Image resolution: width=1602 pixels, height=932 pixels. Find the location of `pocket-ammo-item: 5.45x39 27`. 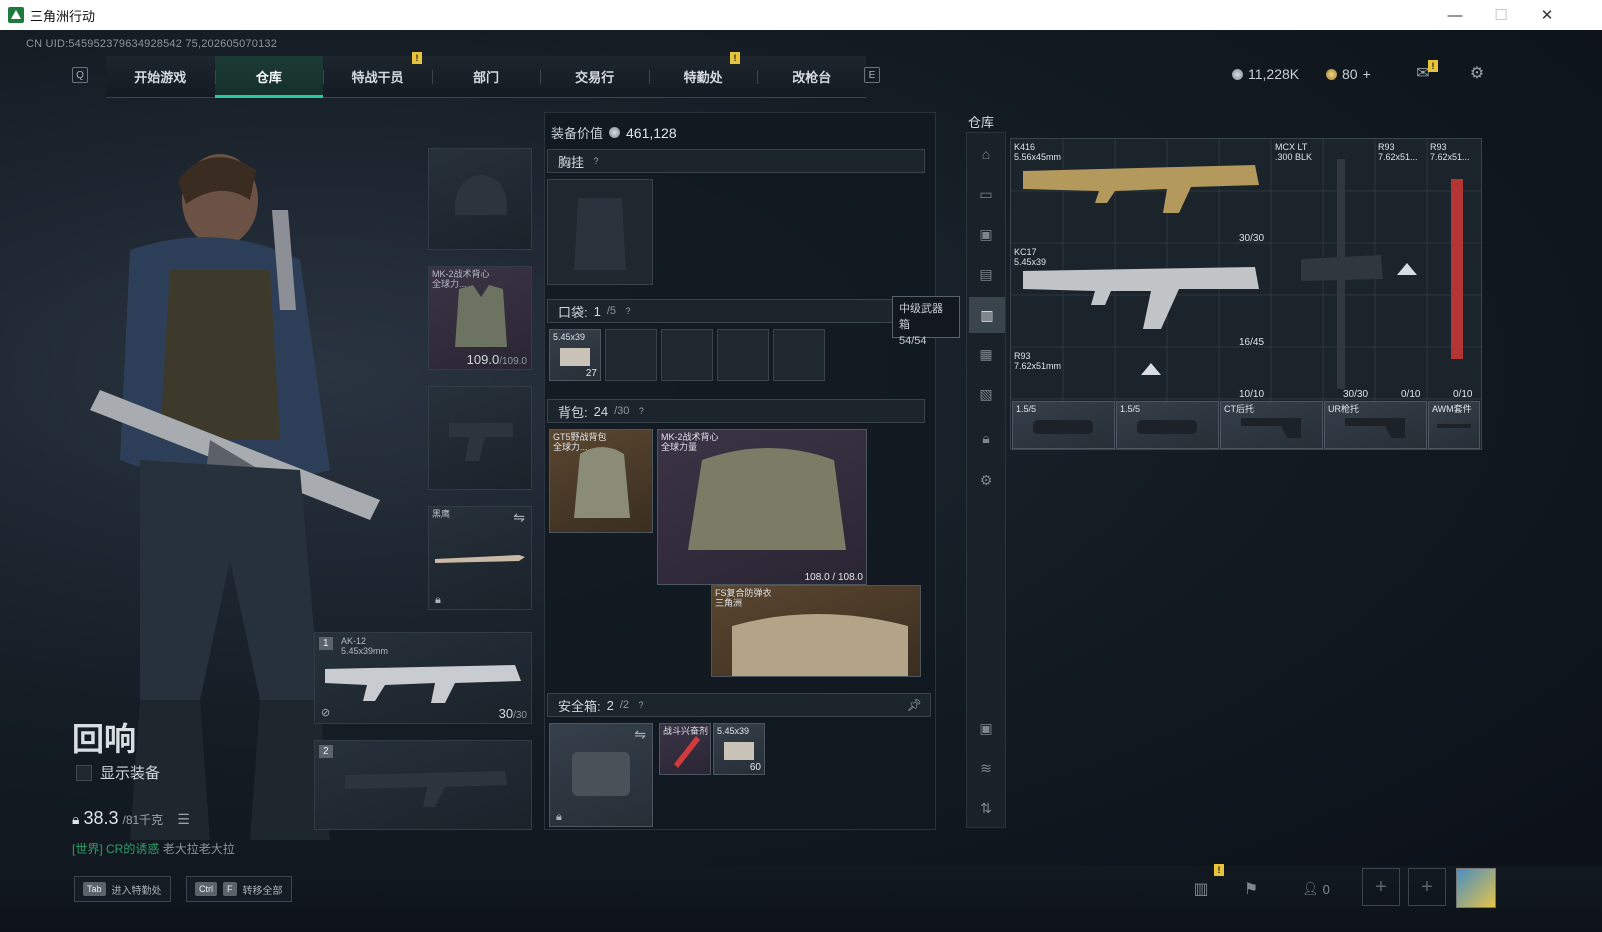

pocket-ammo-item: 5.45x39 27 is located at coordinates (575, 355).